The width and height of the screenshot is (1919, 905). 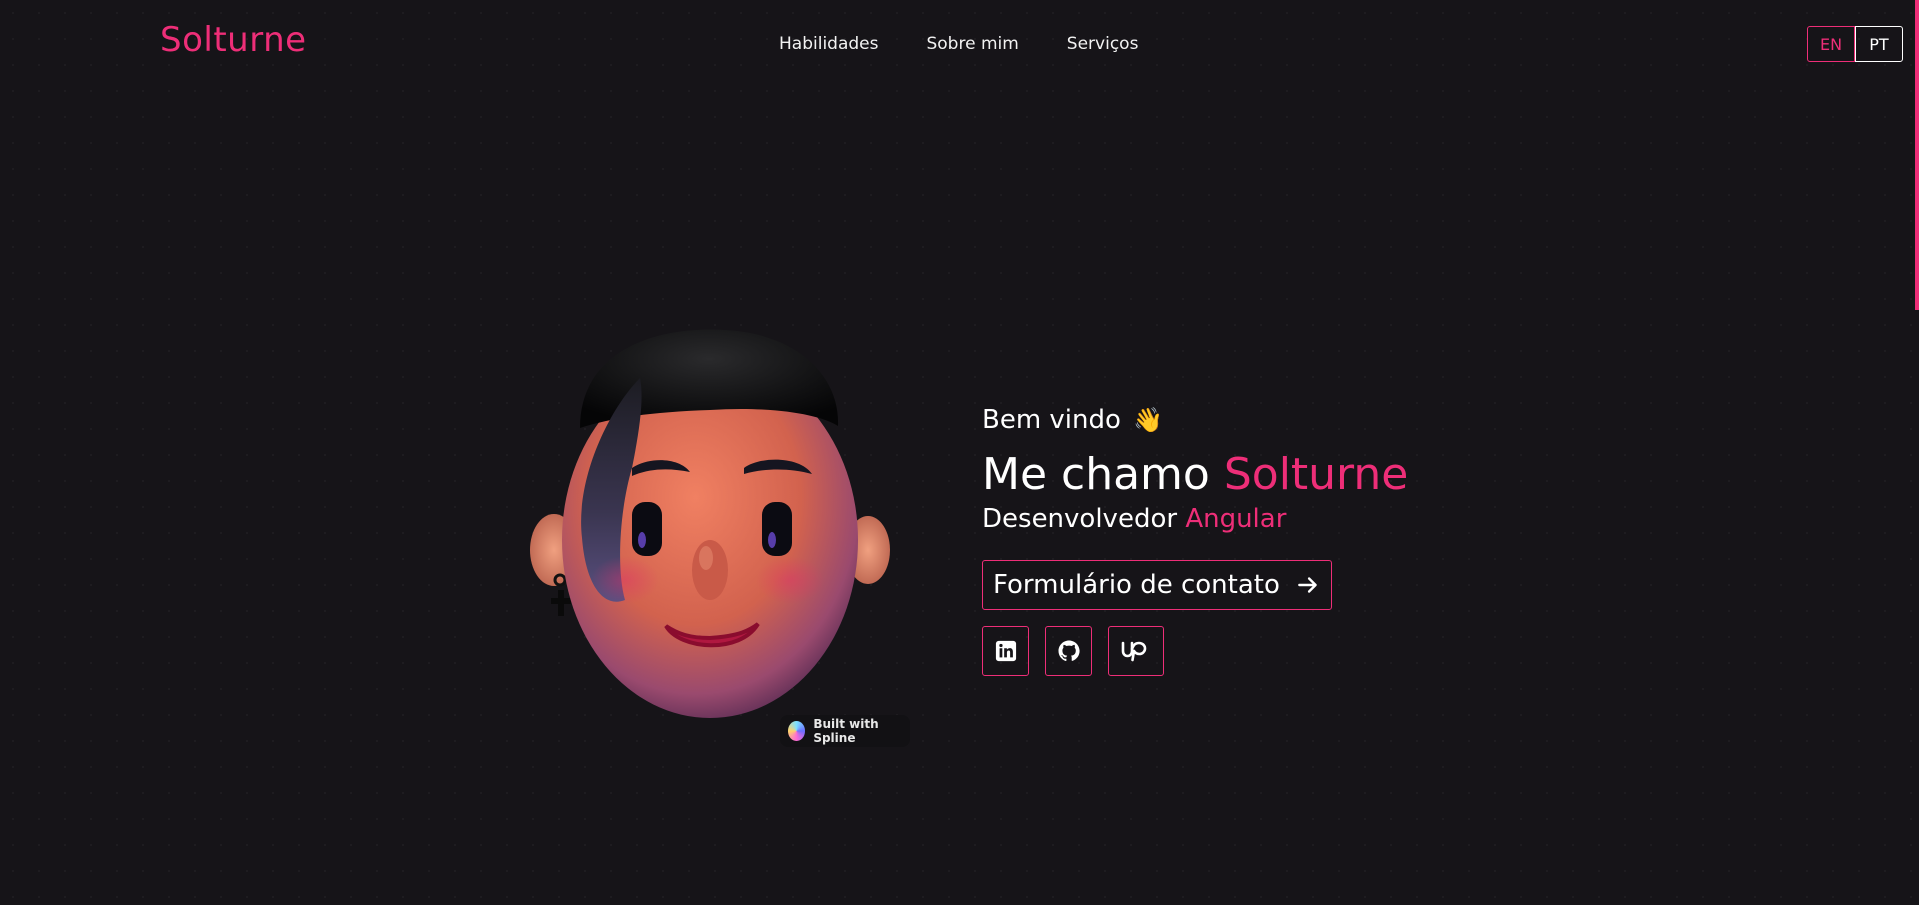 I want to click on avatar-face-illustration, so click(x=710, y=523).